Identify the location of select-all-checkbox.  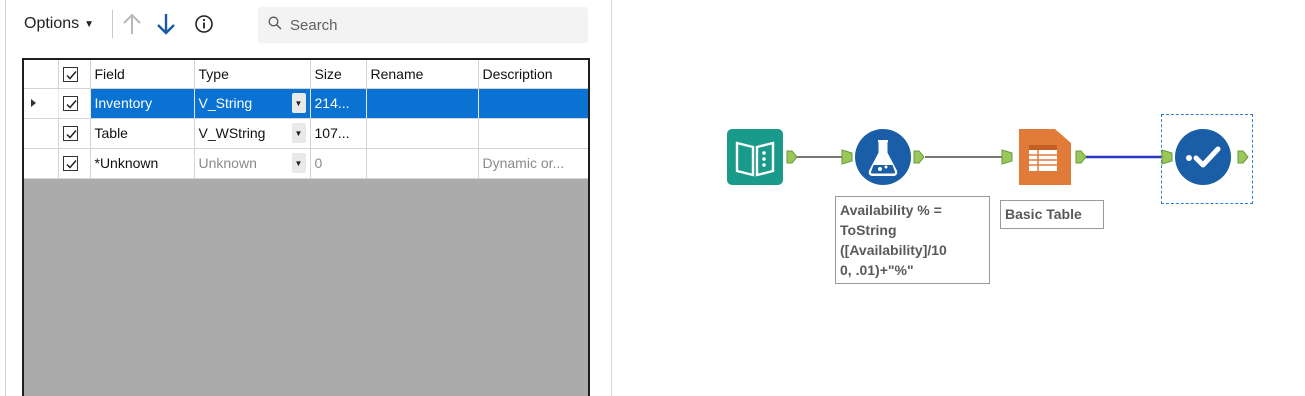
(74, 74).